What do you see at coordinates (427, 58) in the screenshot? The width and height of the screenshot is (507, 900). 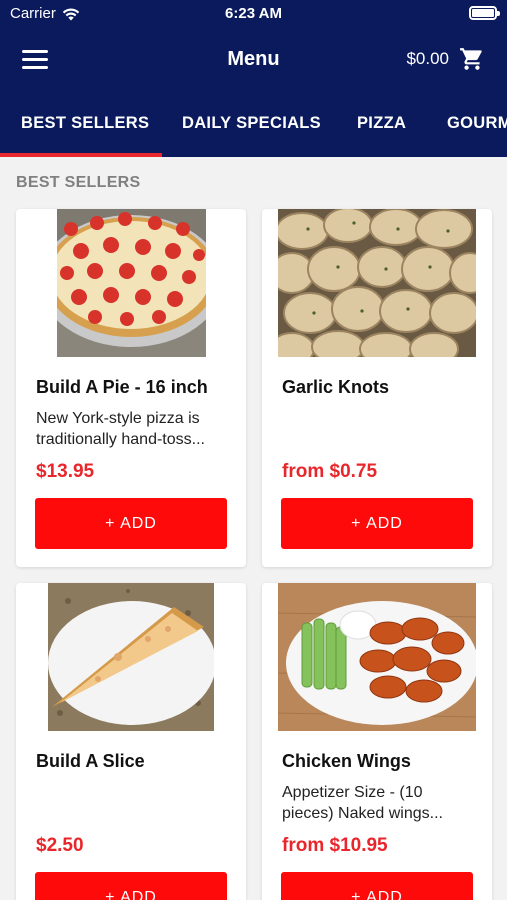 I see `cart-total: $0.00` at bounding box center [427, 58].